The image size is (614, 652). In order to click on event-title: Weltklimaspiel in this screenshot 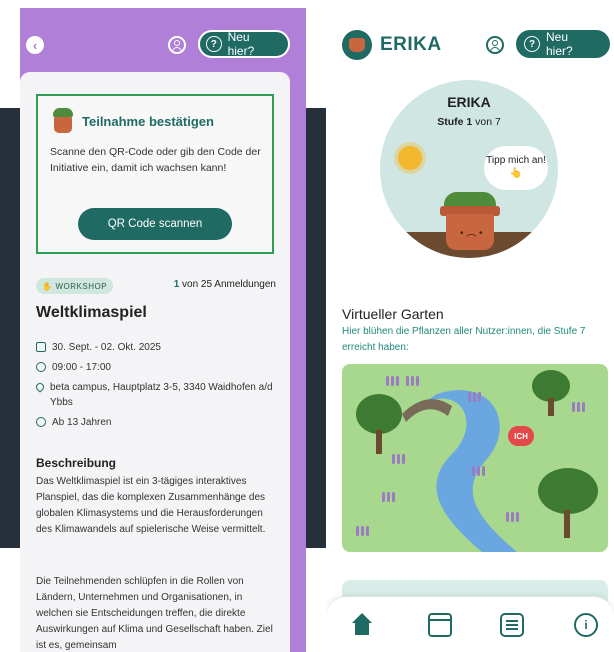, I will do `click(91, 312)`.